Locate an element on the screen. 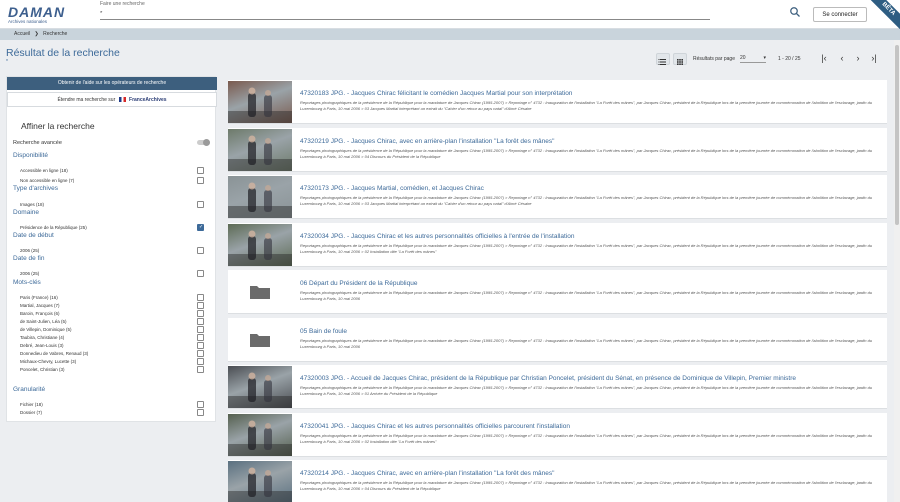 The height and width of the screenshot is (502, 900). list-view-button is located at coordinates (663, 59).